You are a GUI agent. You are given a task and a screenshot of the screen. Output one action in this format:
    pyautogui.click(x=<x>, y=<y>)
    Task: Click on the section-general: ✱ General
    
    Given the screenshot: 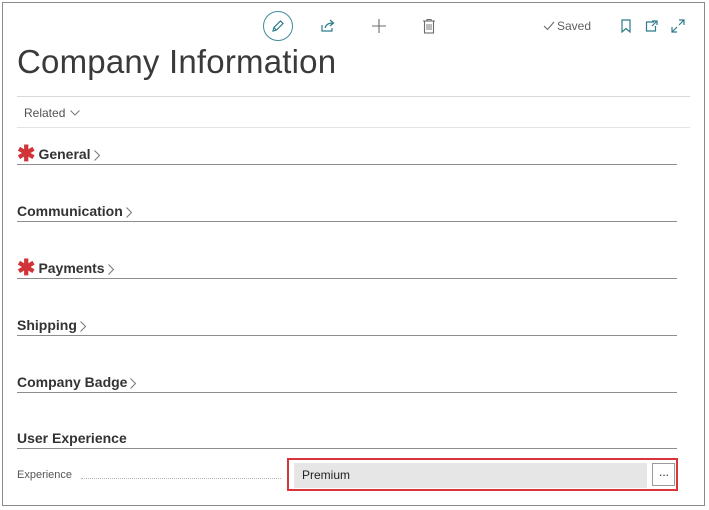 What is the action you would take?
    pyautogui.click(x=347, y=152)
    